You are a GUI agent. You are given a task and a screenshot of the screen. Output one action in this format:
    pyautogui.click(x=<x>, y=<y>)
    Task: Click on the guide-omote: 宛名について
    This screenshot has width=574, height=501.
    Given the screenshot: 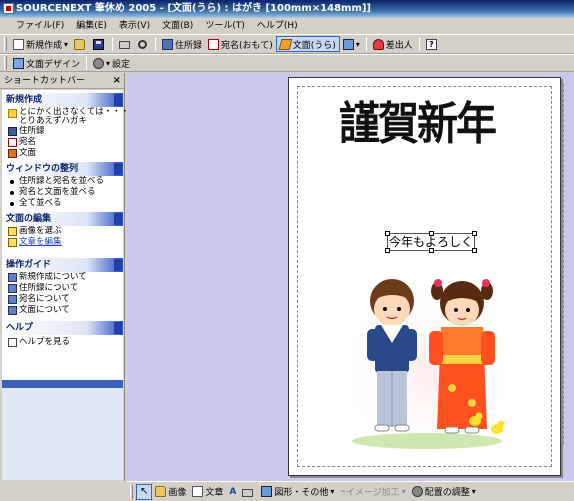 What is the action you would take?
    pyautogui.click(x=62, y=299)
    